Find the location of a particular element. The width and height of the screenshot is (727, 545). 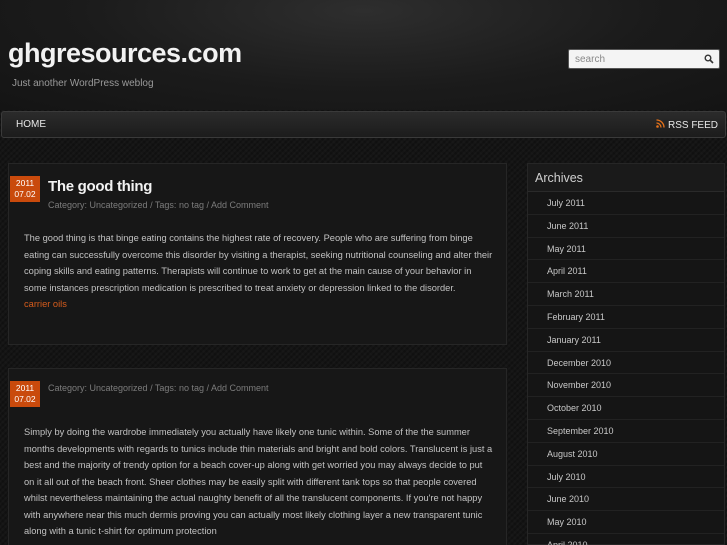

archive-link: April 2011 is located at coordinates (626, 272).